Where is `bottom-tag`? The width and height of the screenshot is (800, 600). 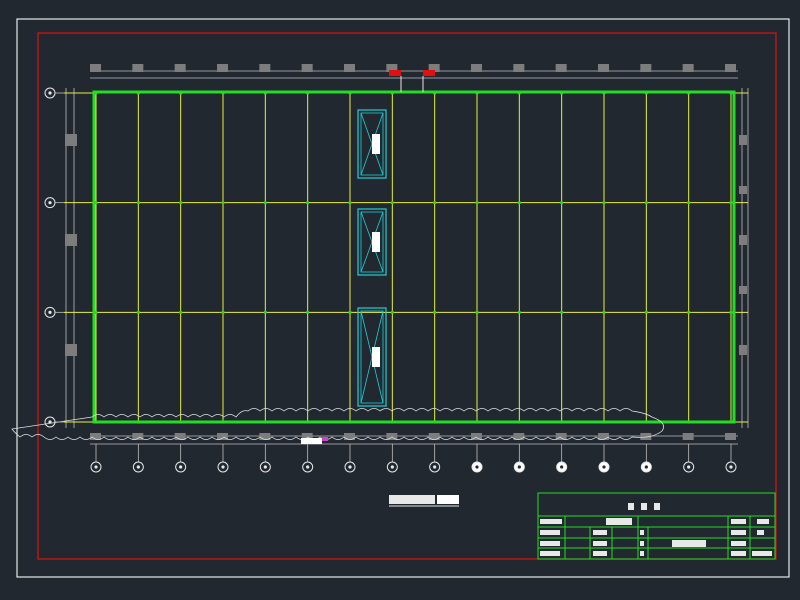
bottom-tag is located at coordinates (311, 441).